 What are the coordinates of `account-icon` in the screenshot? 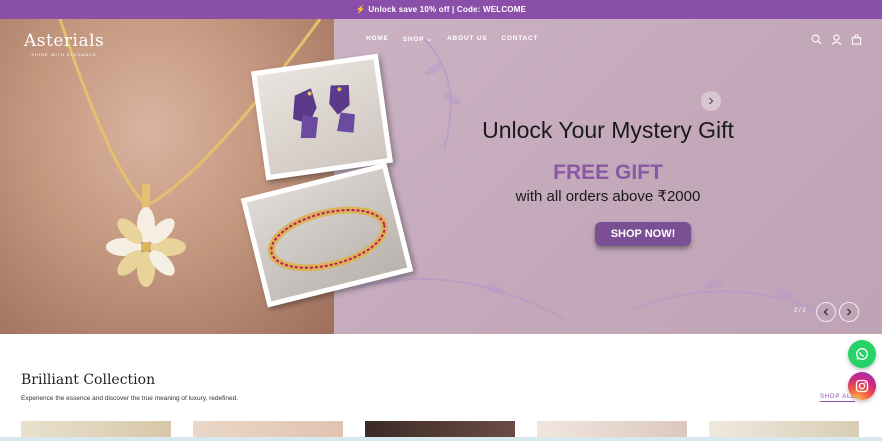 It's located at (836, 39).